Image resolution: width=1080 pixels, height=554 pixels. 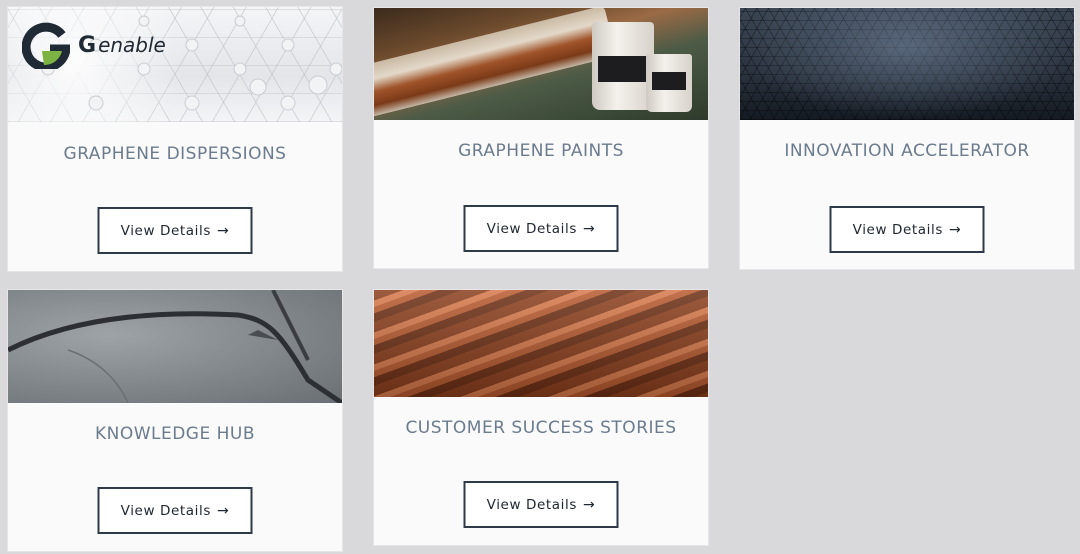 I want to click on logo-g-letter: G, so click(x=87, y=45).